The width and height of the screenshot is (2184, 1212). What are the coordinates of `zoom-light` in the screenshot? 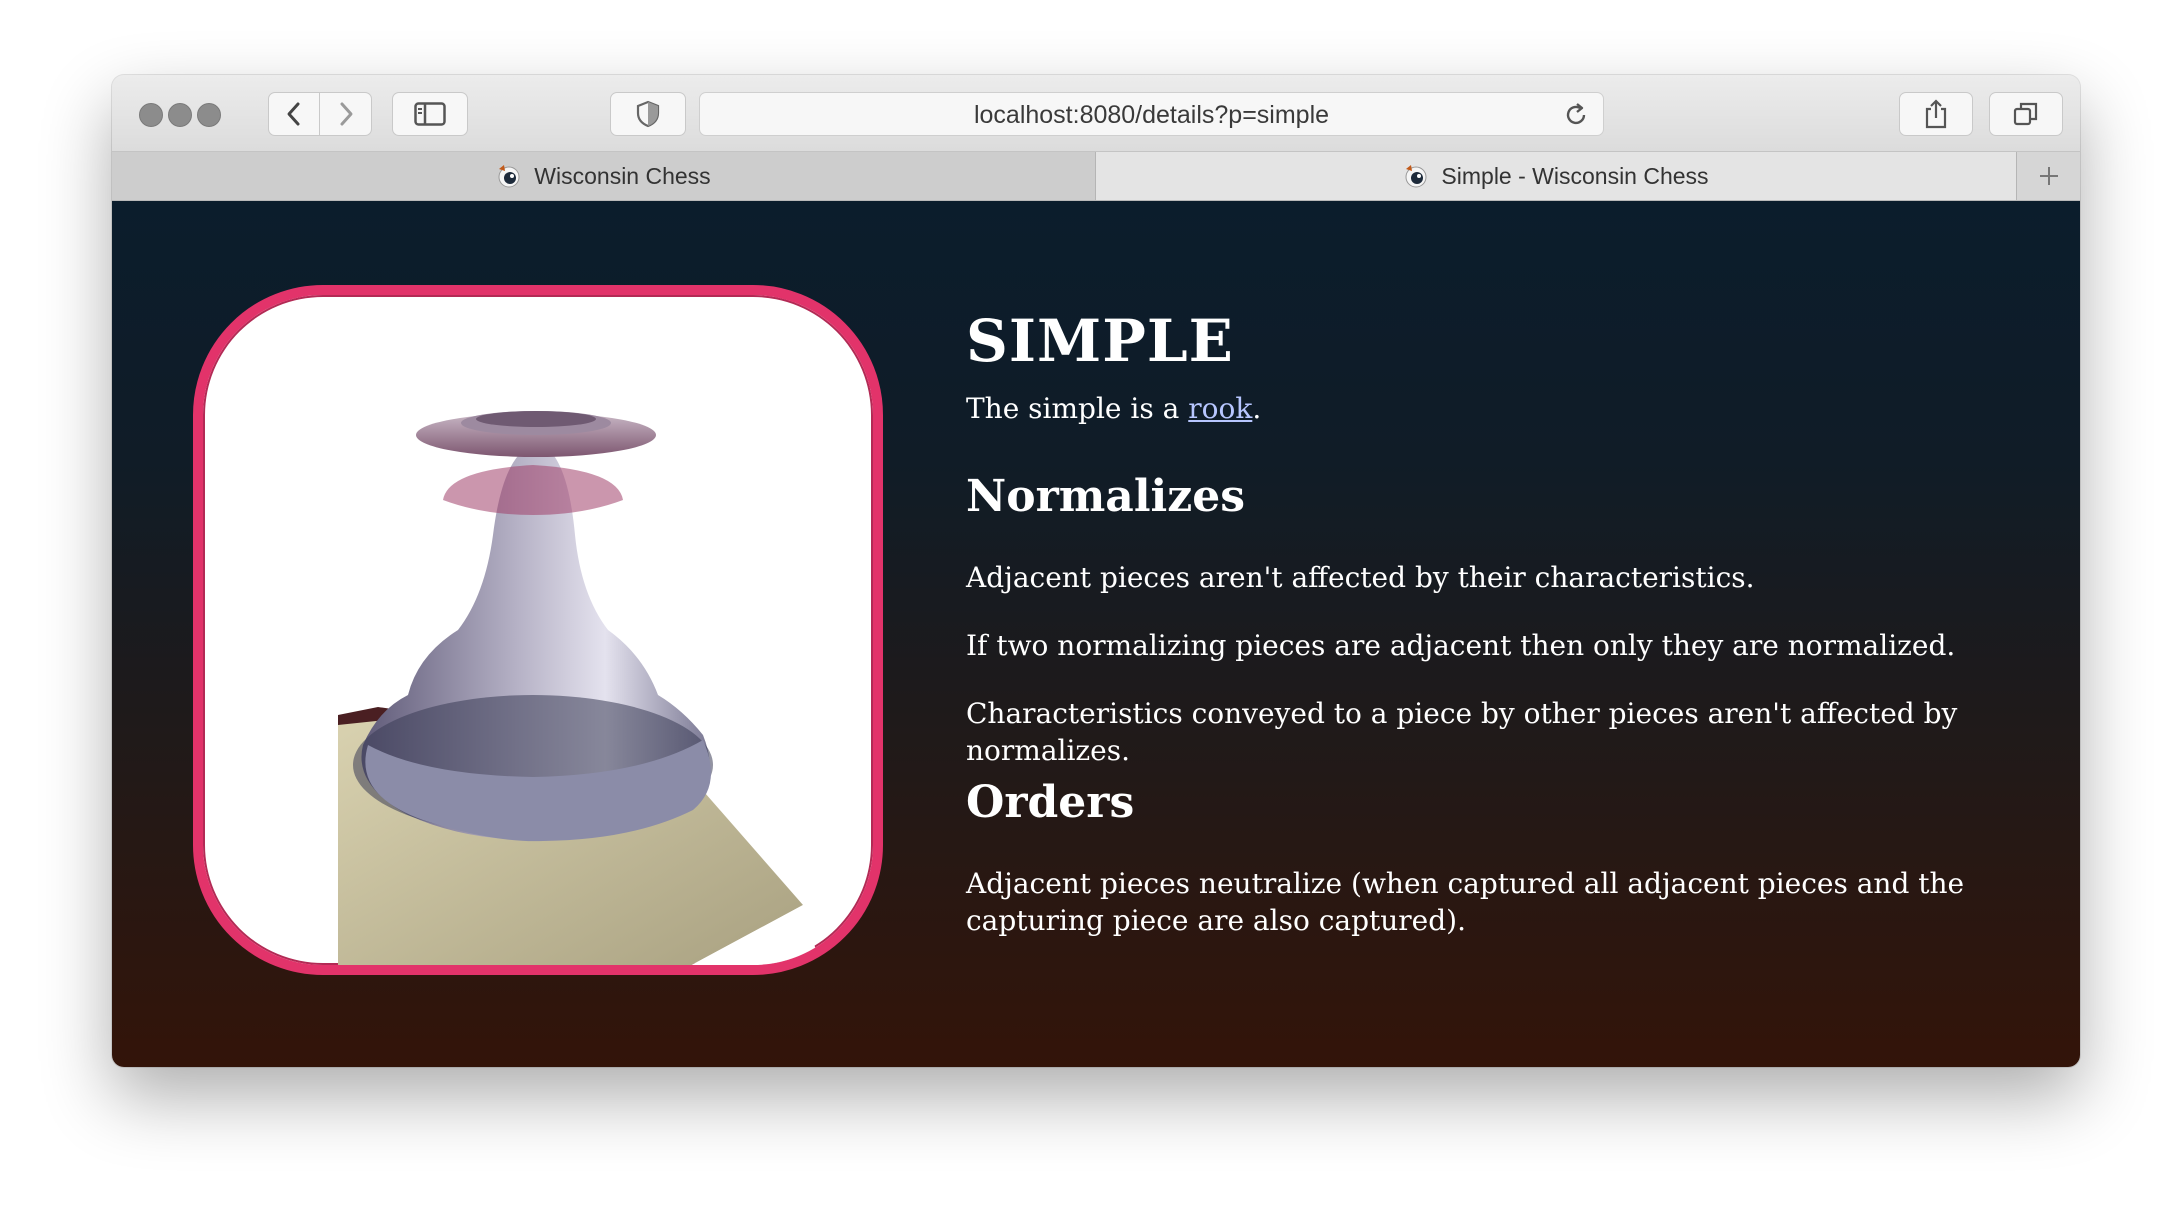 It's located at (209, 115).